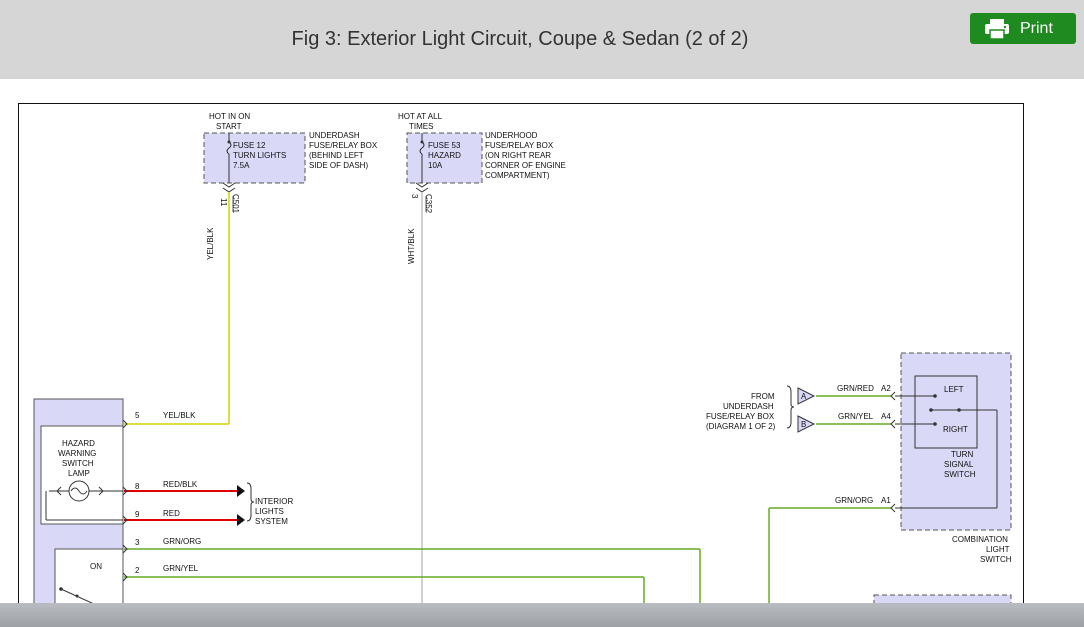 Image resolution: width=1084 pixels, height=627 pixels. Describe the element at coordinates (235, 204) in the screenshot. I see `c501-connector: C501` at that location.